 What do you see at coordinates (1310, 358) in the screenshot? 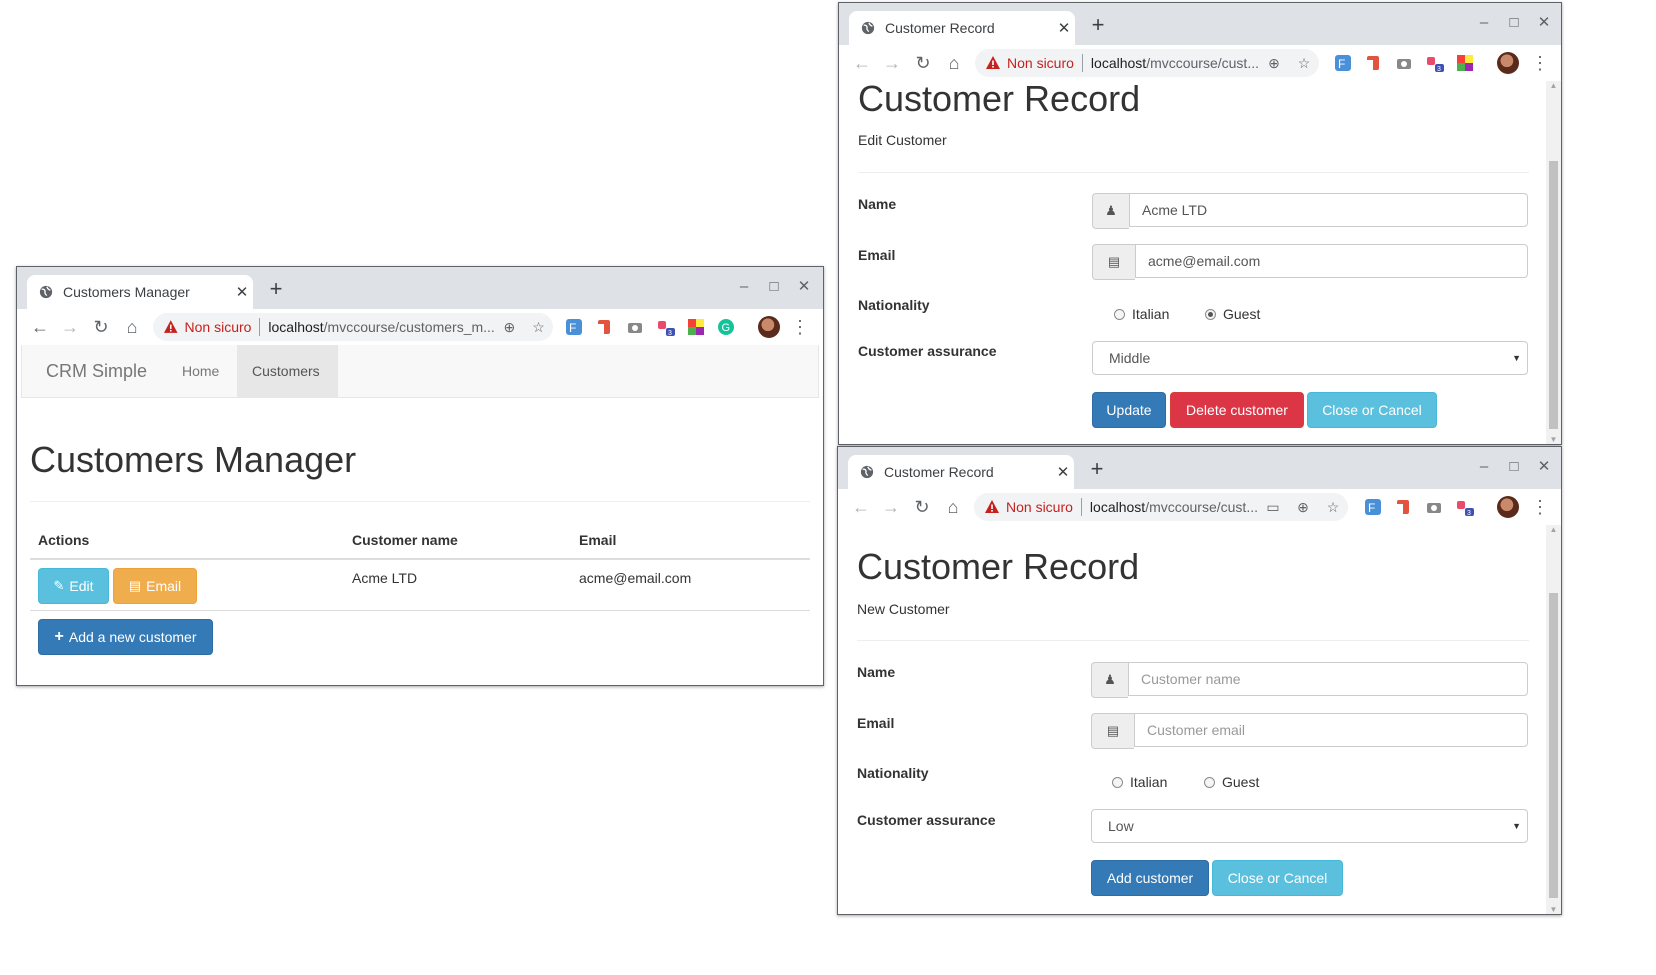
I see `assurance-select: Middle ▼` at bounding box center [1310, 358].